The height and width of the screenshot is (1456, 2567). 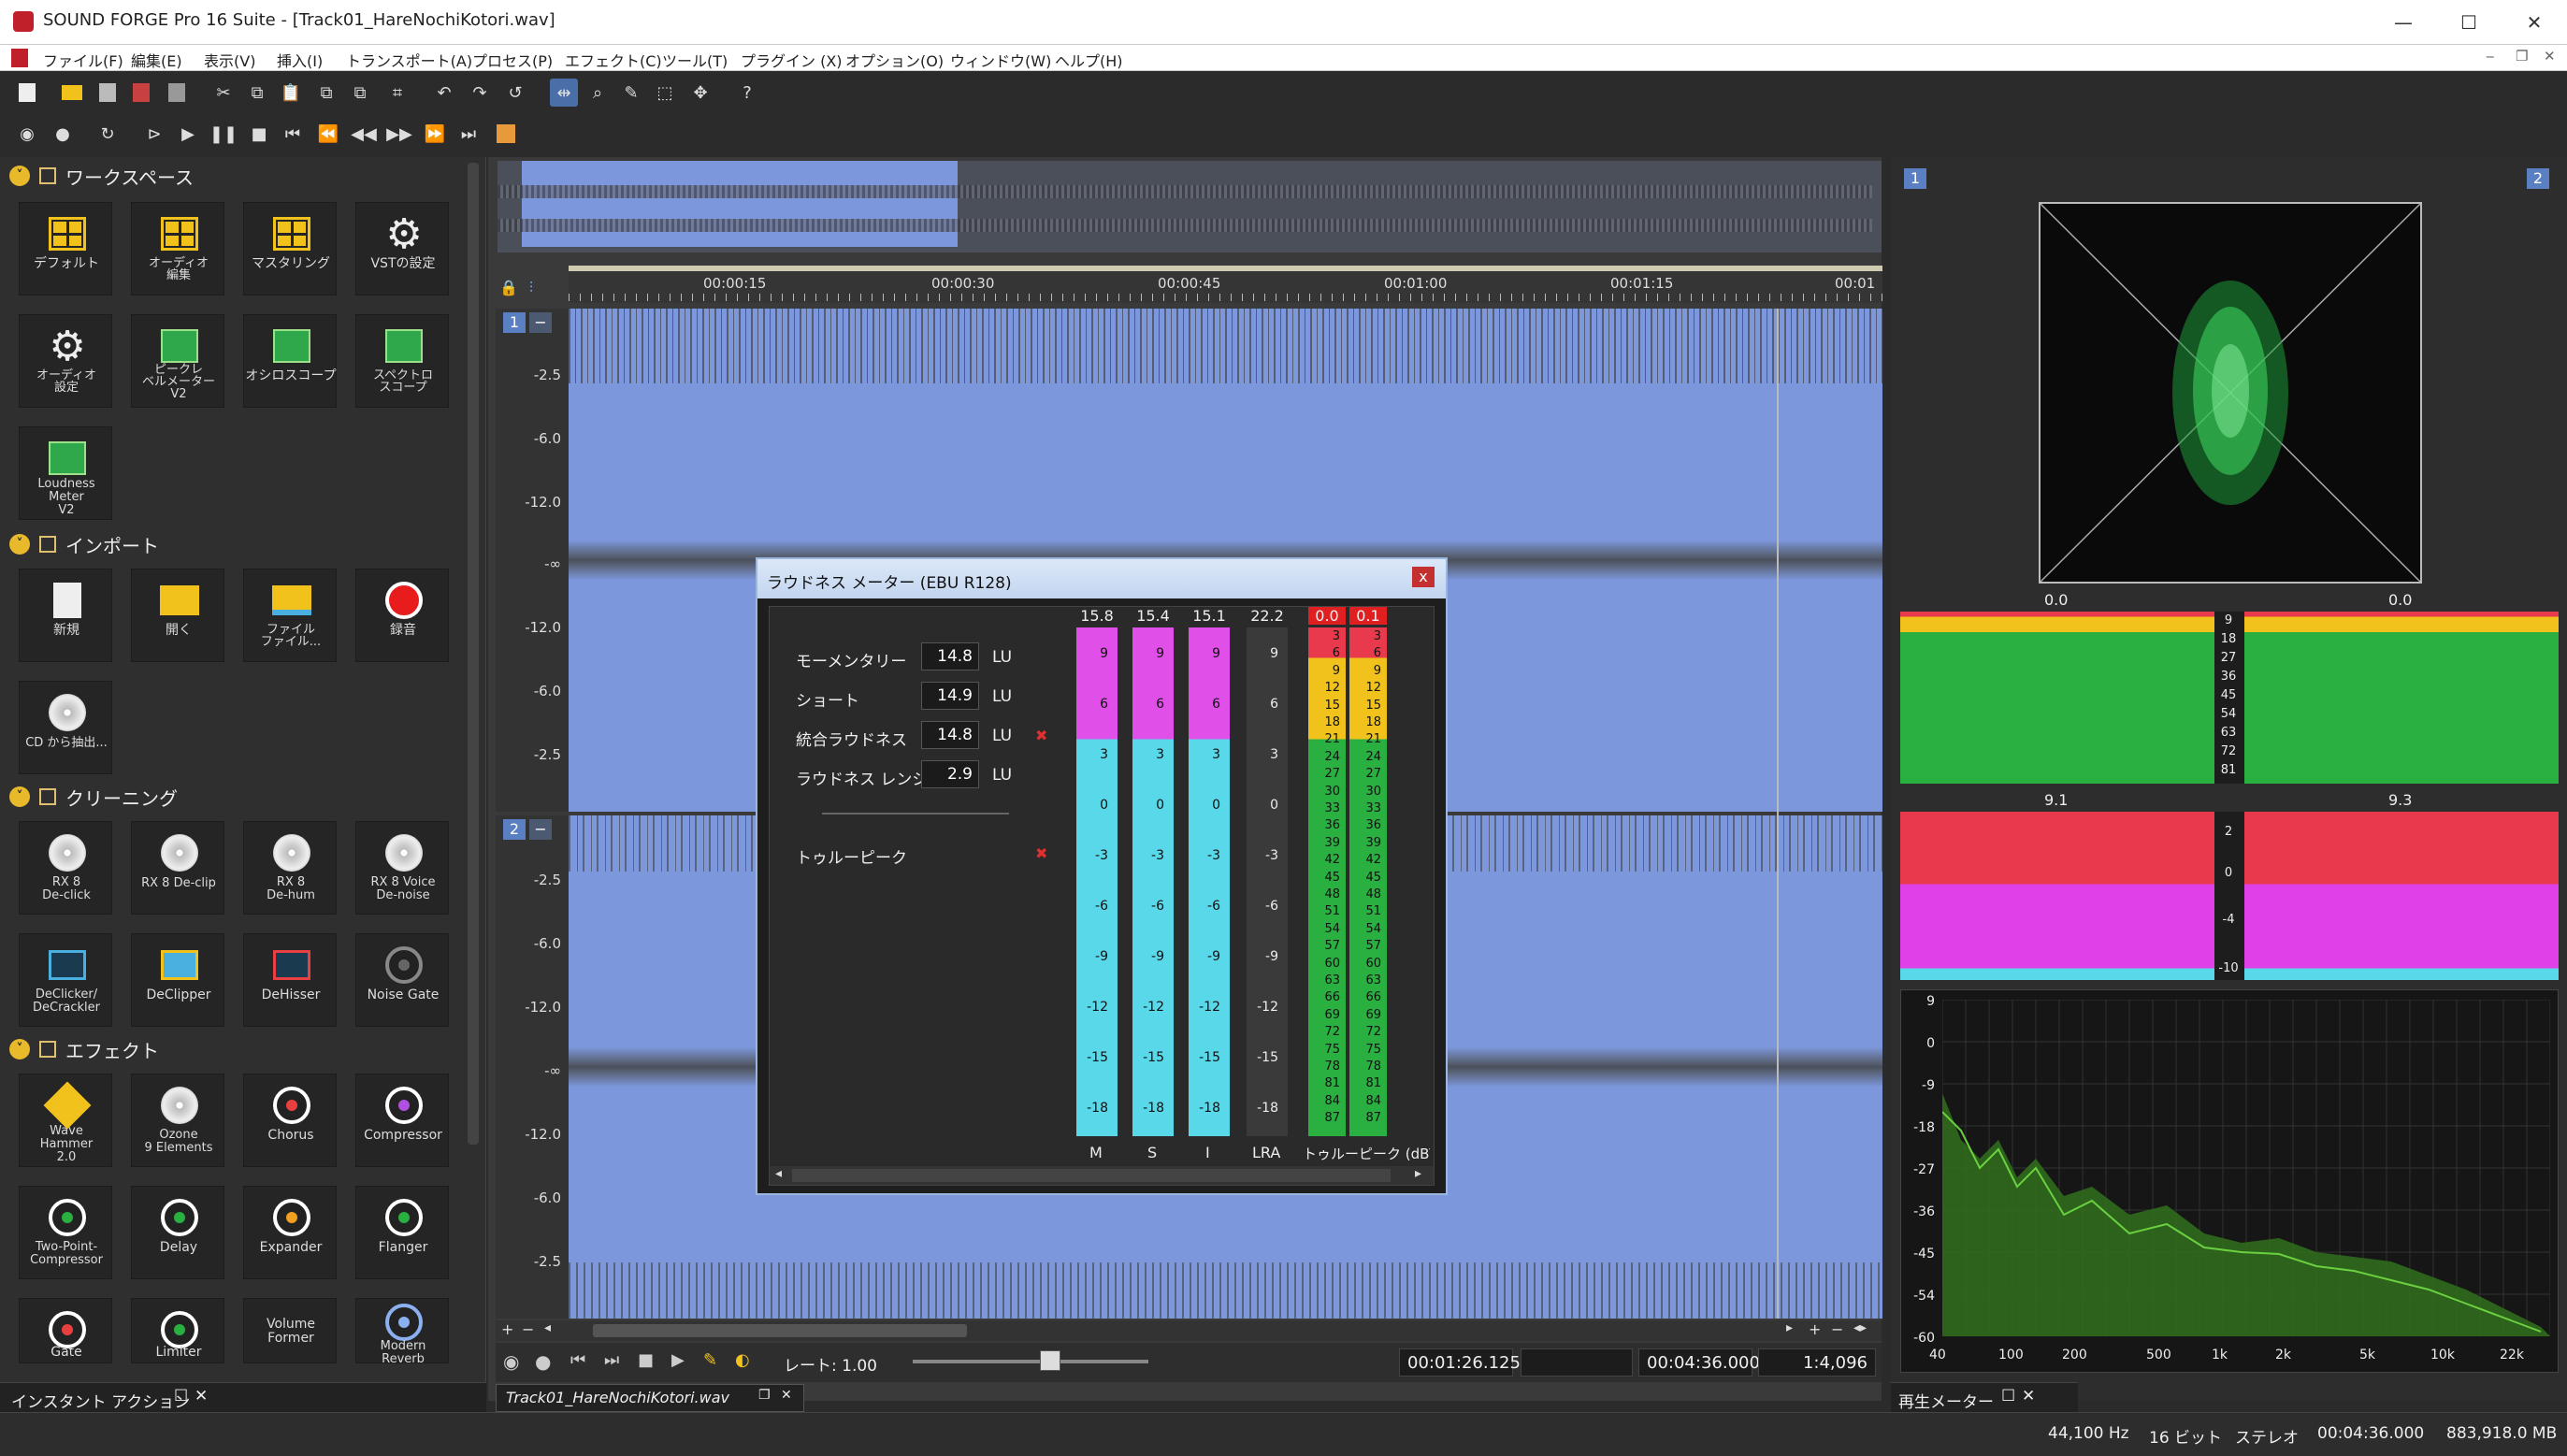 What do you see at coordinates (290, 249) in the screenshot?
I see `tile-mastering: マスタリング` at bounding box center [290, 249].